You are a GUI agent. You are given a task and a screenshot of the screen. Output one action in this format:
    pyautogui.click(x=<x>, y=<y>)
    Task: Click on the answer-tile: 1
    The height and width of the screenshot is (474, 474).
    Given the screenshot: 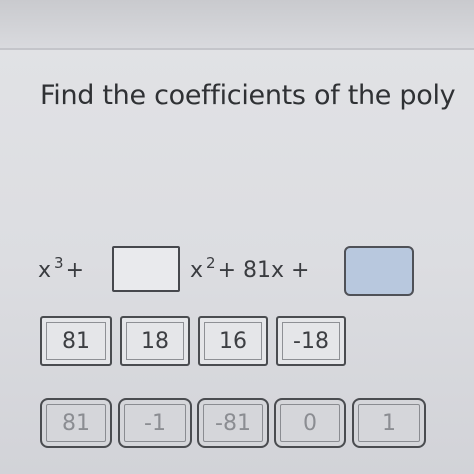 What is the action you would take?
    pyautogui.click(x=389, y=423)
    